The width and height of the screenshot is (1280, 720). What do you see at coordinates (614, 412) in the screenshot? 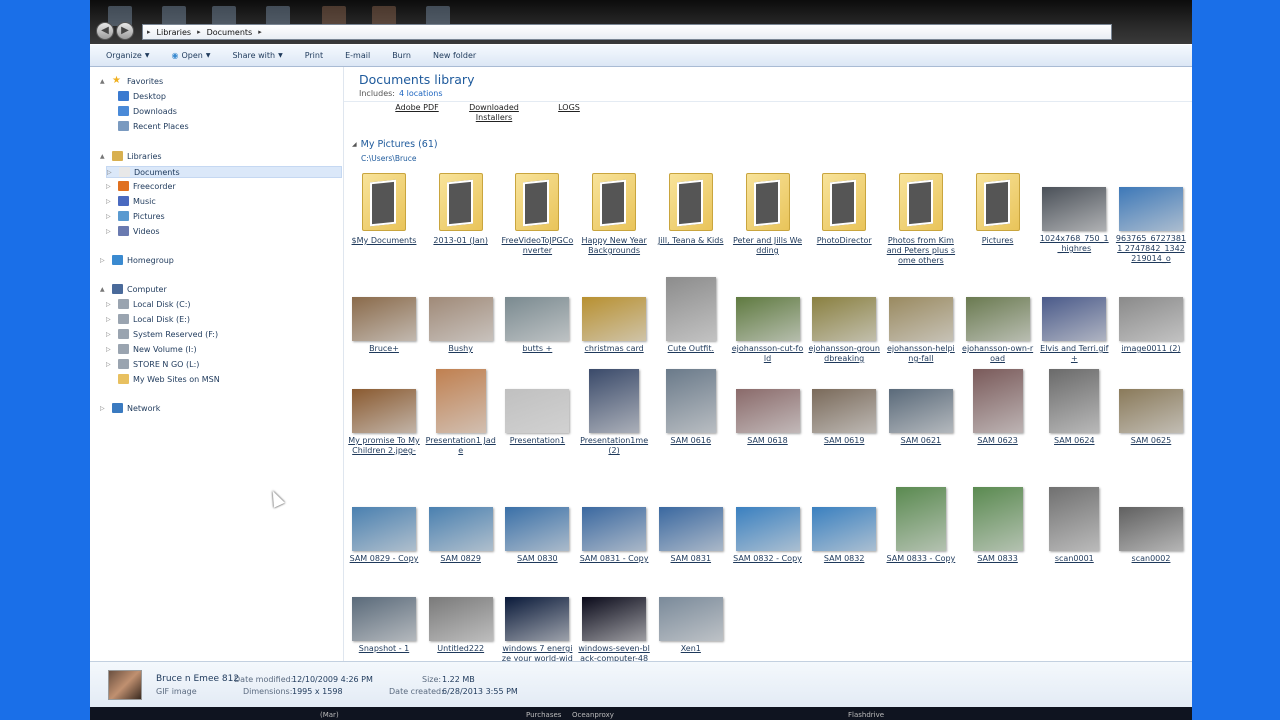
I see `image-item: Presentation1me (2)` at bounding box center [614, 412].